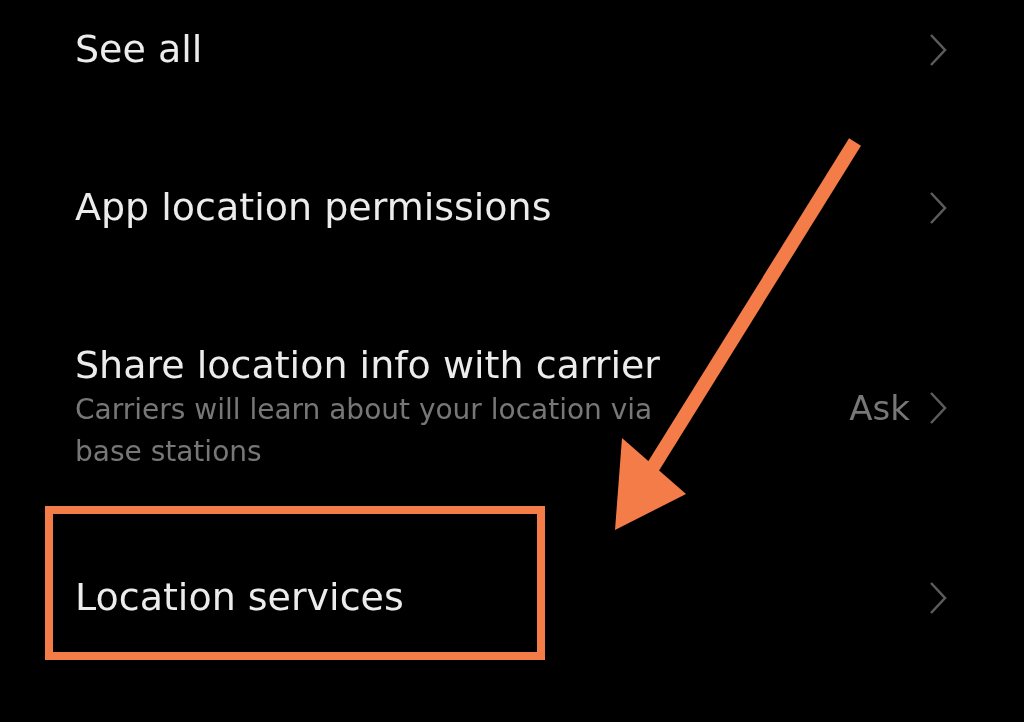  Describe the element at coordinates (879, 408) in the screenshot. I see `setting-value: Ask` at that location.